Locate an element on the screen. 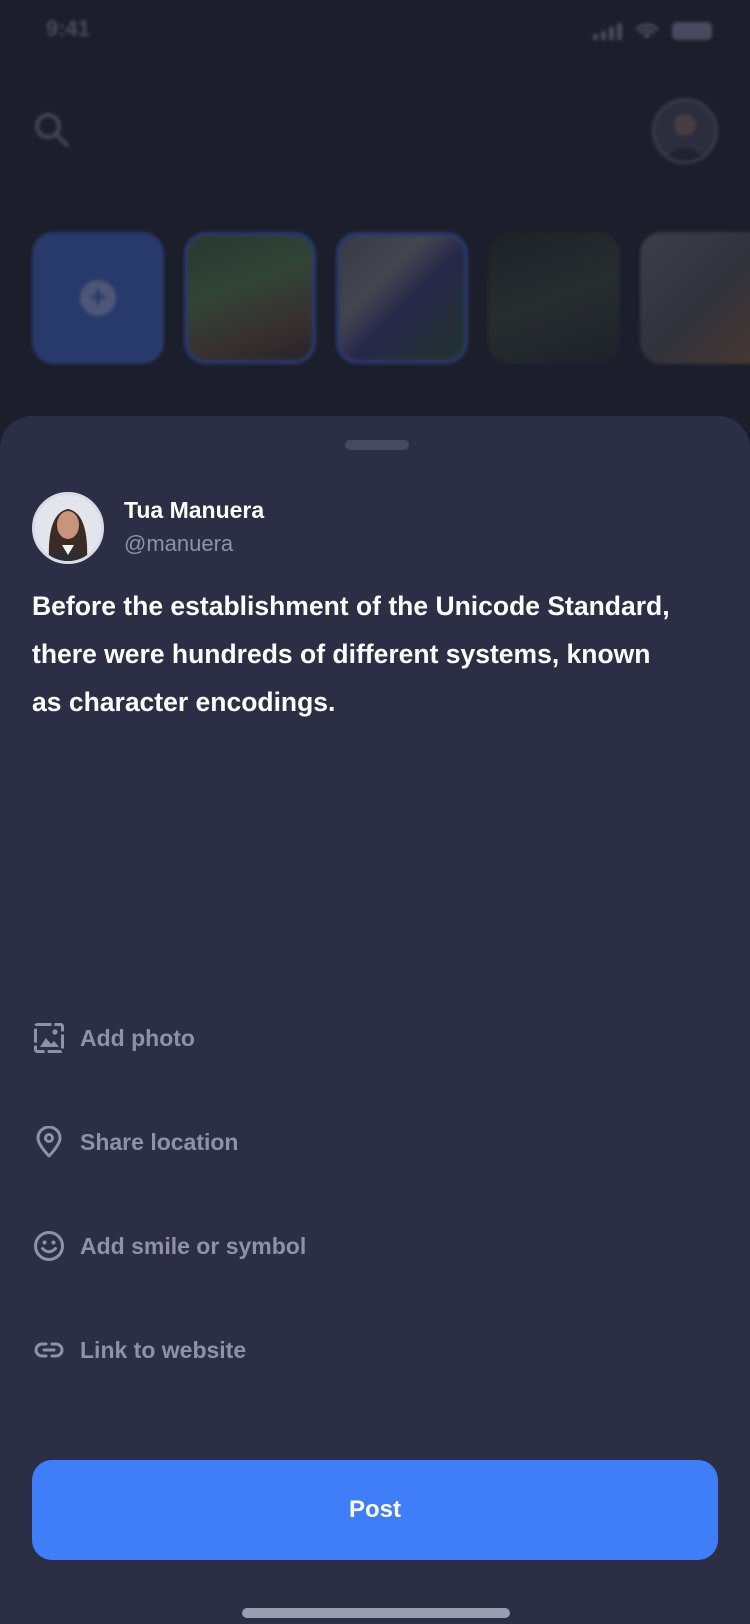  home-indicator is located at coordinates (376, 1613).